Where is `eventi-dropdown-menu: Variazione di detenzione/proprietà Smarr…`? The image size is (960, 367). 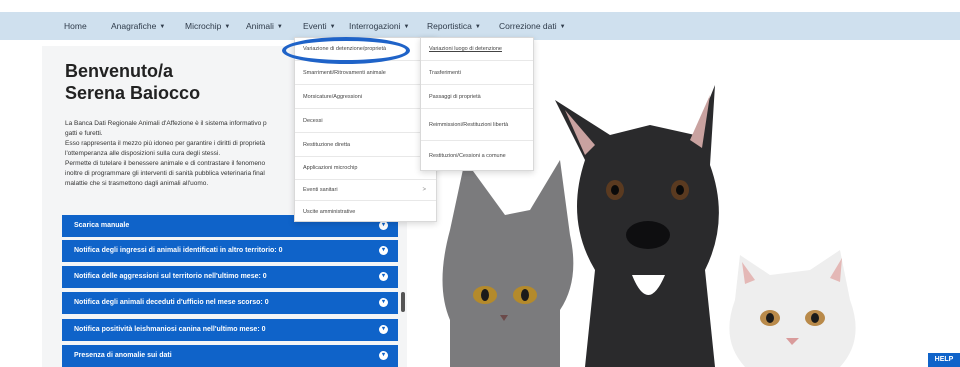 eventi-dropdown-menu: Variazione di detenzione/proprietà Smarr… is located at coordinates (365, 129).